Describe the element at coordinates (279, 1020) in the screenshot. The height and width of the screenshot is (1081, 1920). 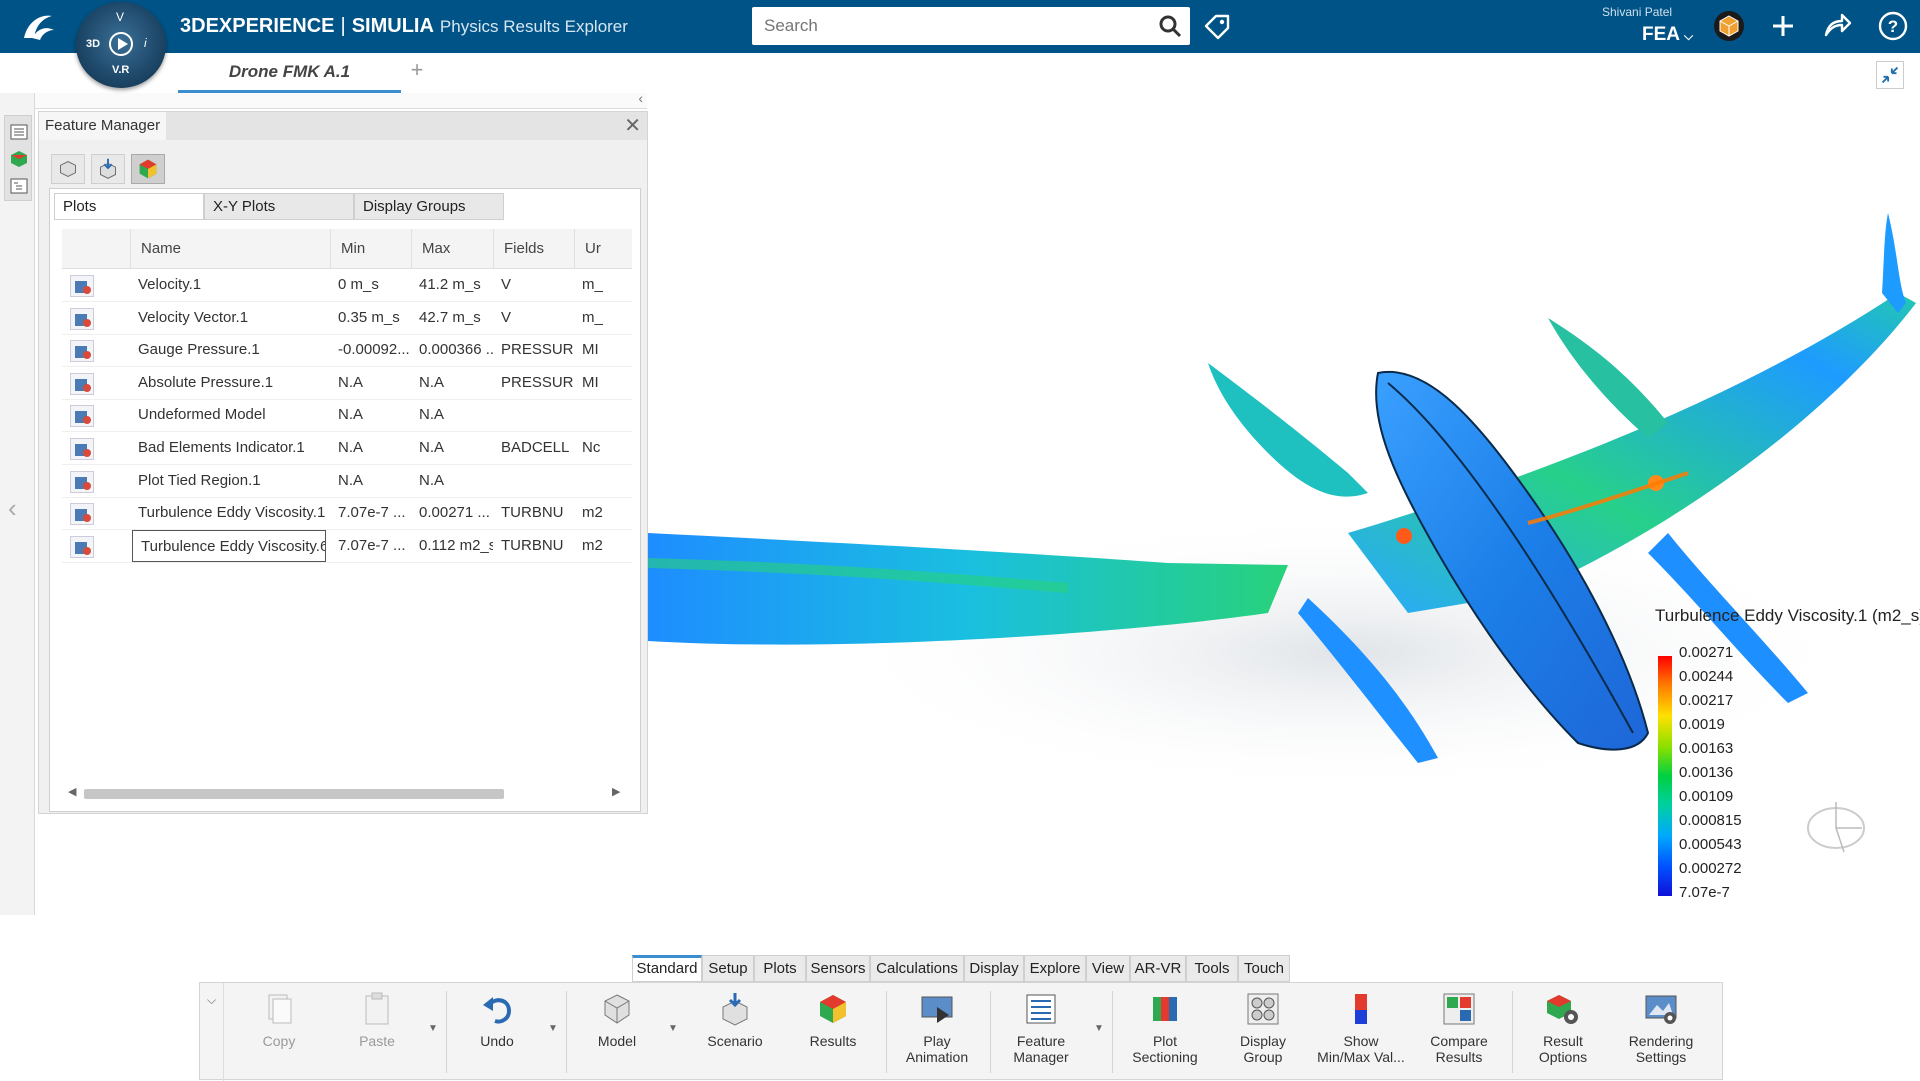
I see `copy-button: Copy` at that location.